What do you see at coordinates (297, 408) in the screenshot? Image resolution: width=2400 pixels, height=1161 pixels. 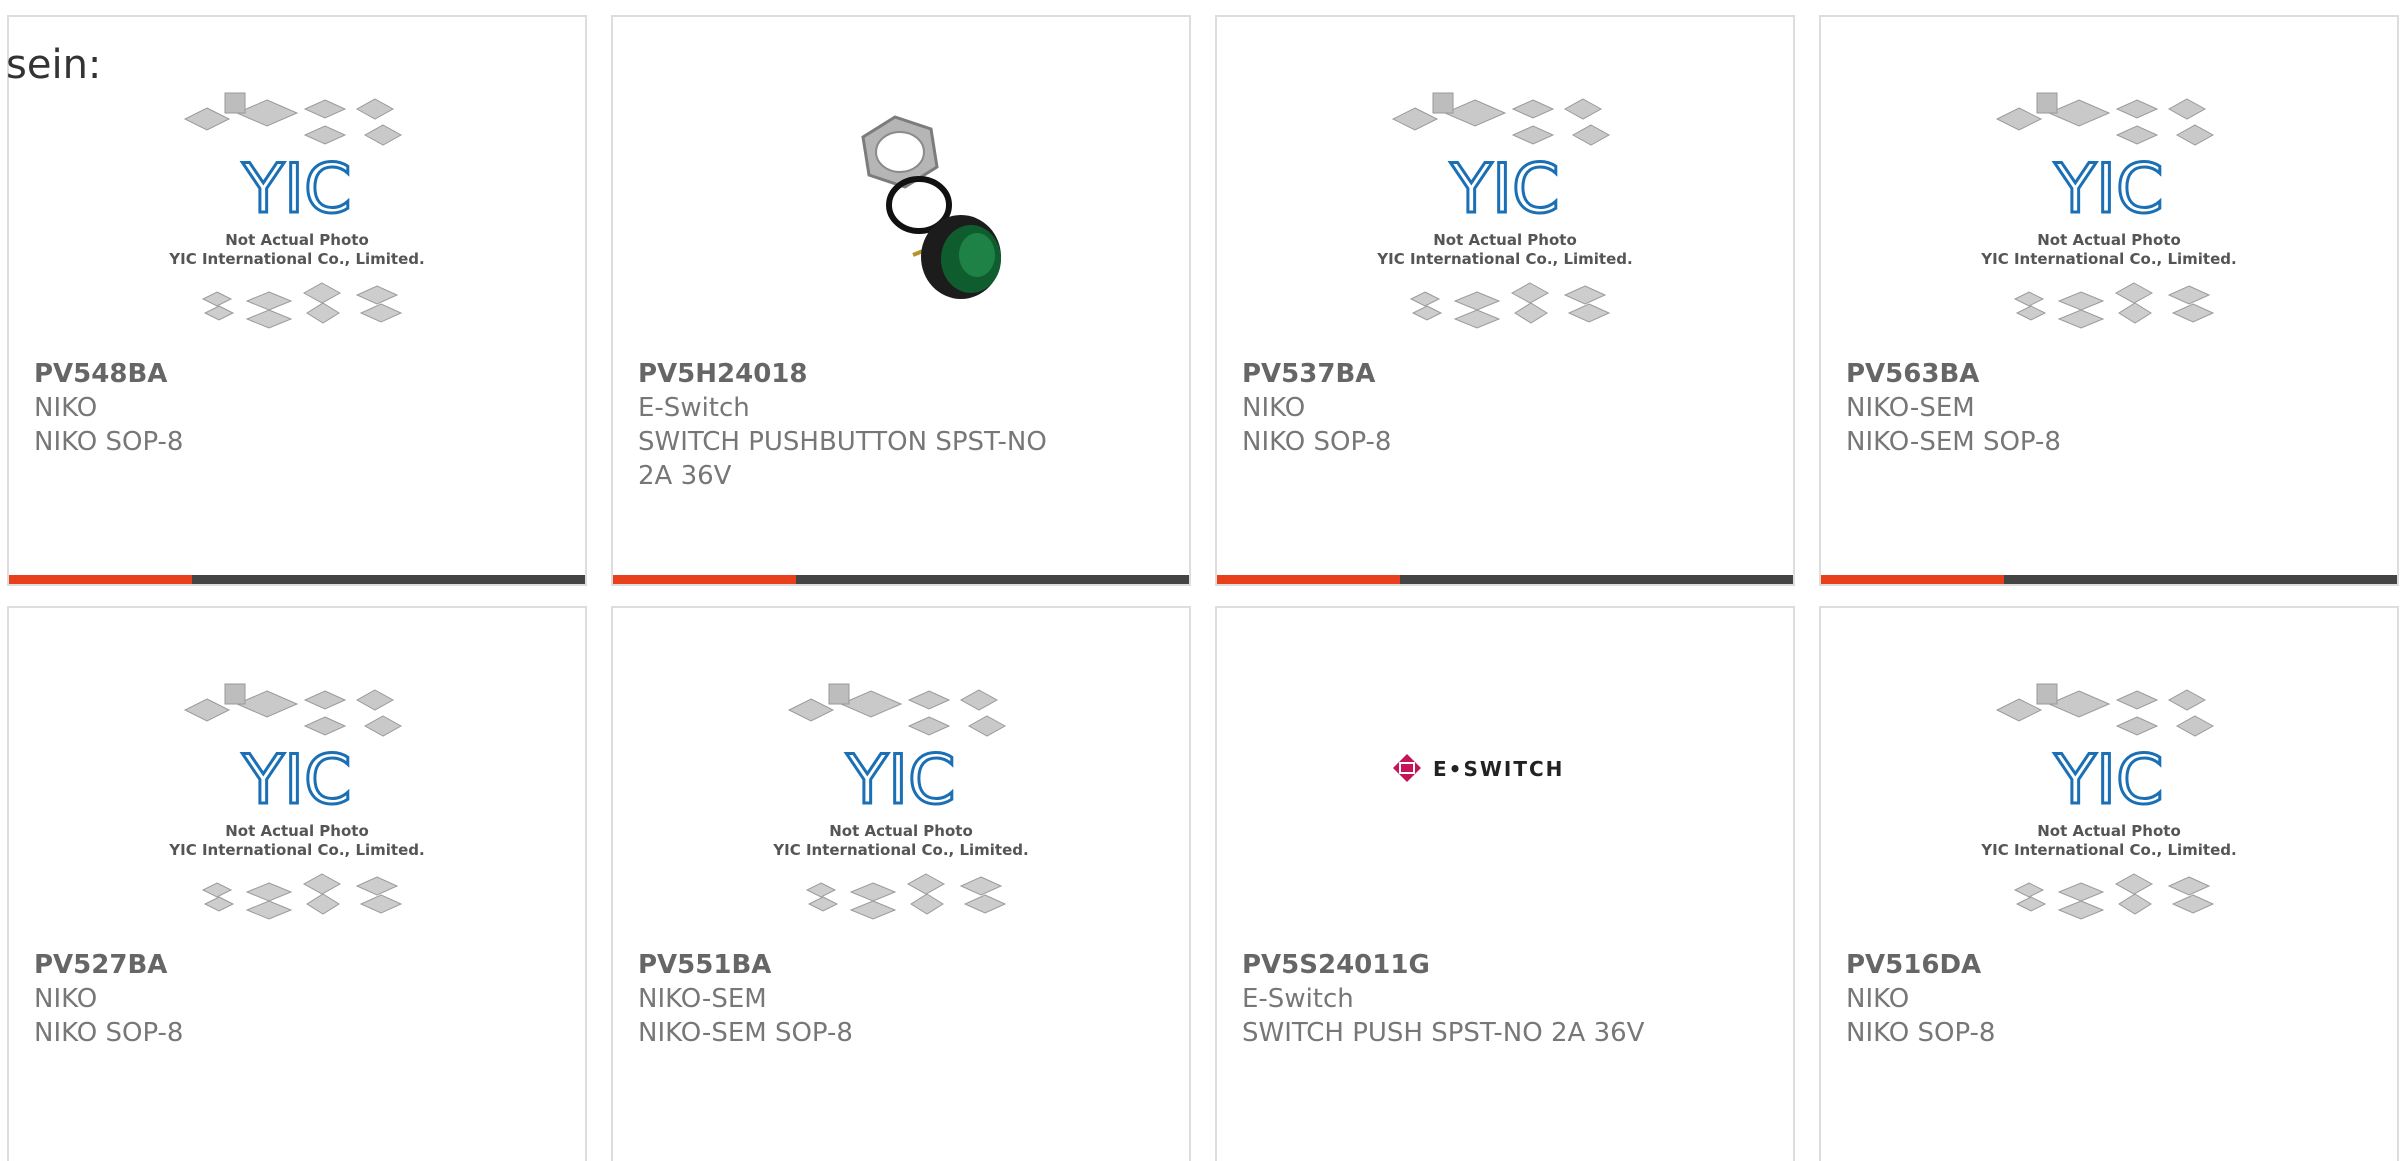 I see `product-info: PV548BA NIKO NIKO SOP-8` at bounding box center [297, 408].